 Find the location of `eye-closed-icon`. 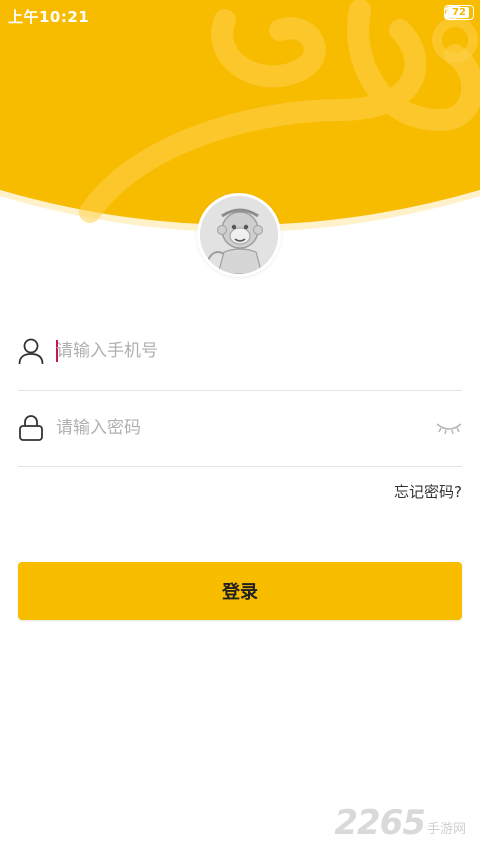

eye-closed-icon is located at coordinates (449, 428).